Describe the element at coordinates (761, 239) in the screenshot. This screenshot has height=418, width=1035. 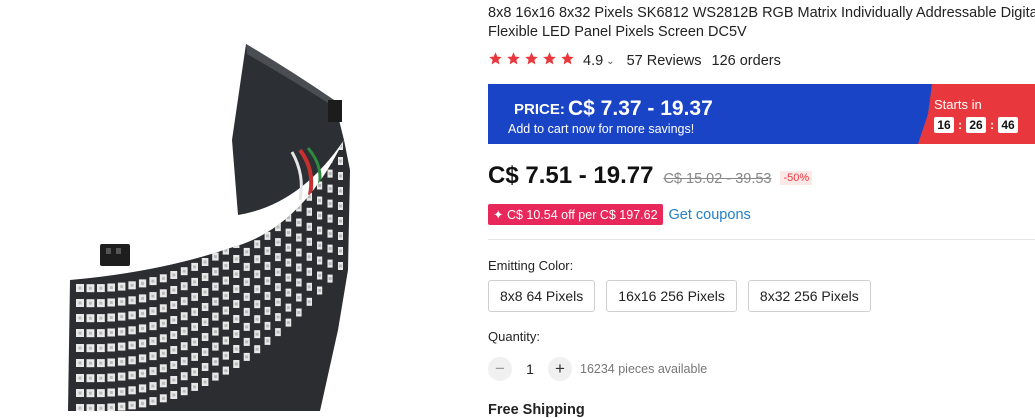
I see `section-divider` at that location.